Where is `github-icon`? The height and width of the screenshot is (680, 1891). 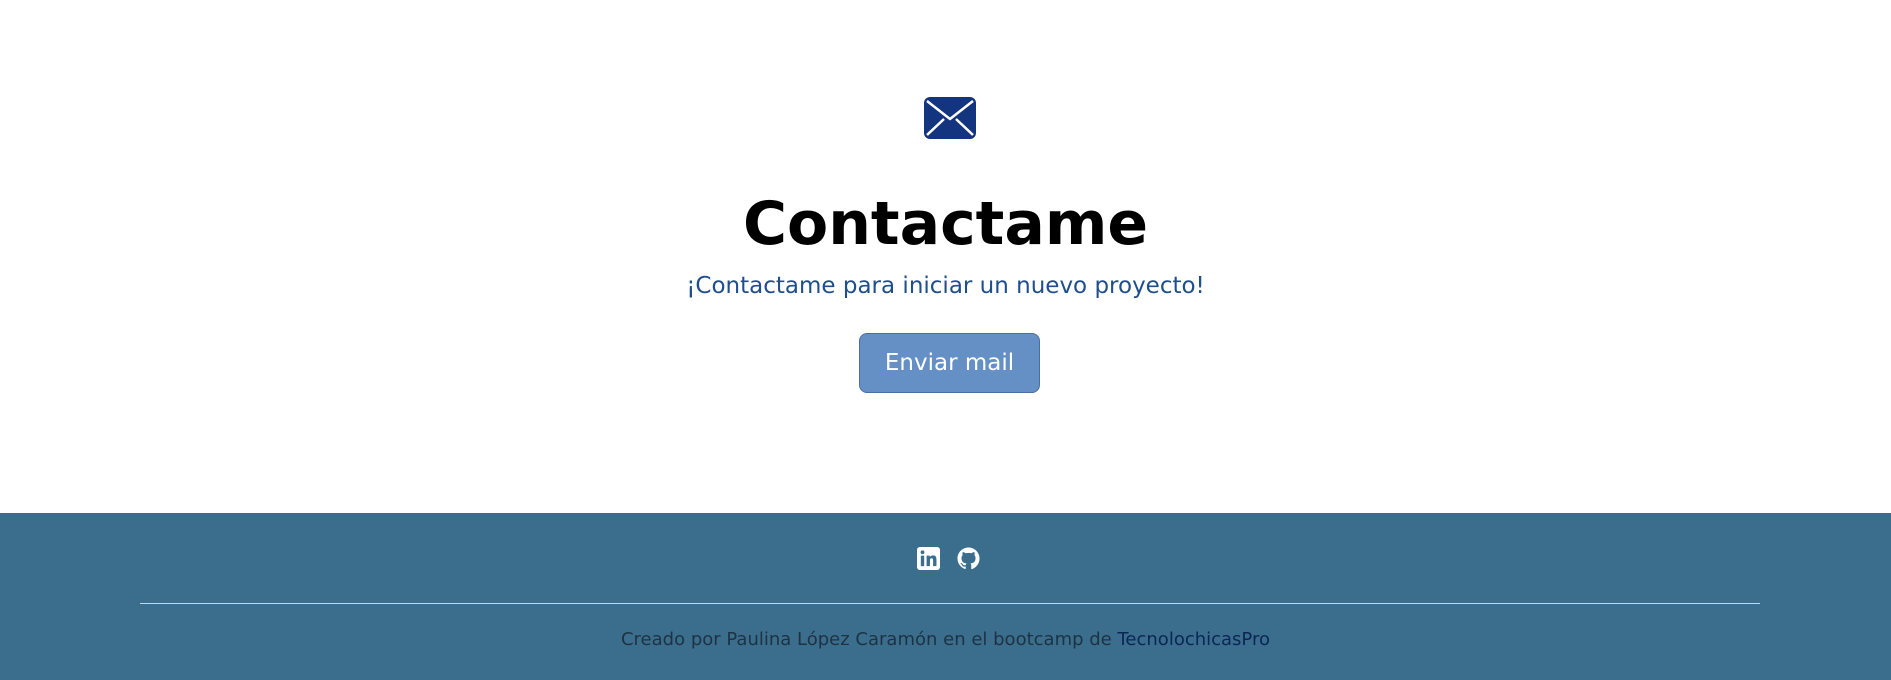 github-icon is located at coordinates (968, 558).